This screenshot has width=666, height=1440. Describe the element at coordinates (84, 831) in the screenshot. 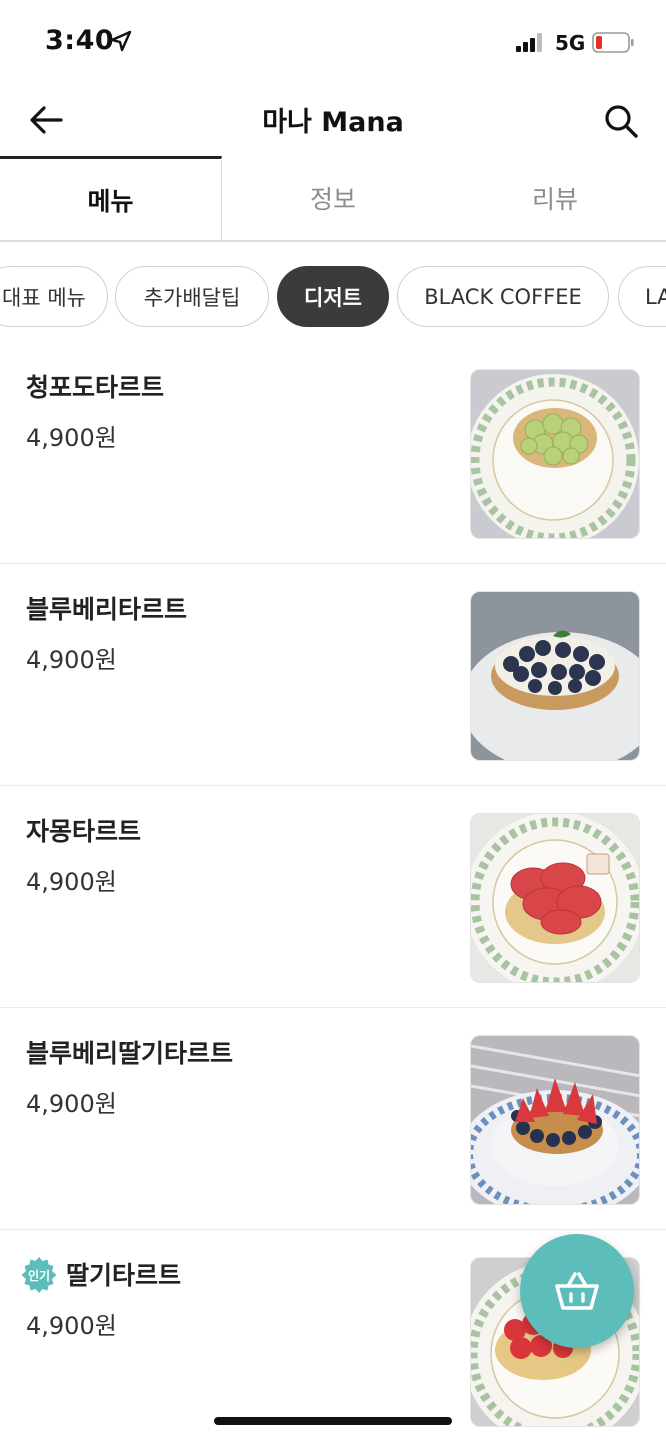

I see `menu-item-name: 자몽타르트` at that location.